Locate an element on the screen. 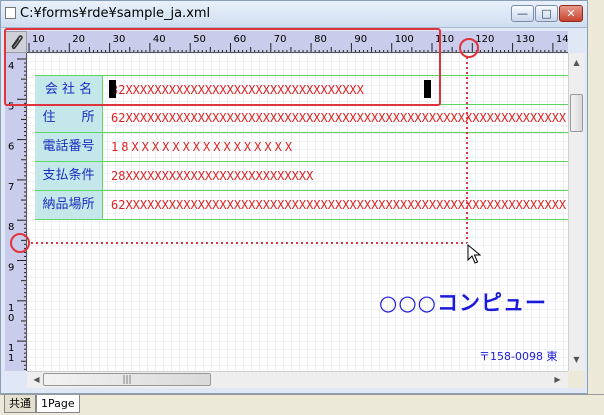 Image resolution: width=604 pixels, height=415 pixels. scroll-up-arrow: ▲ is located at coordinates (576, 62).